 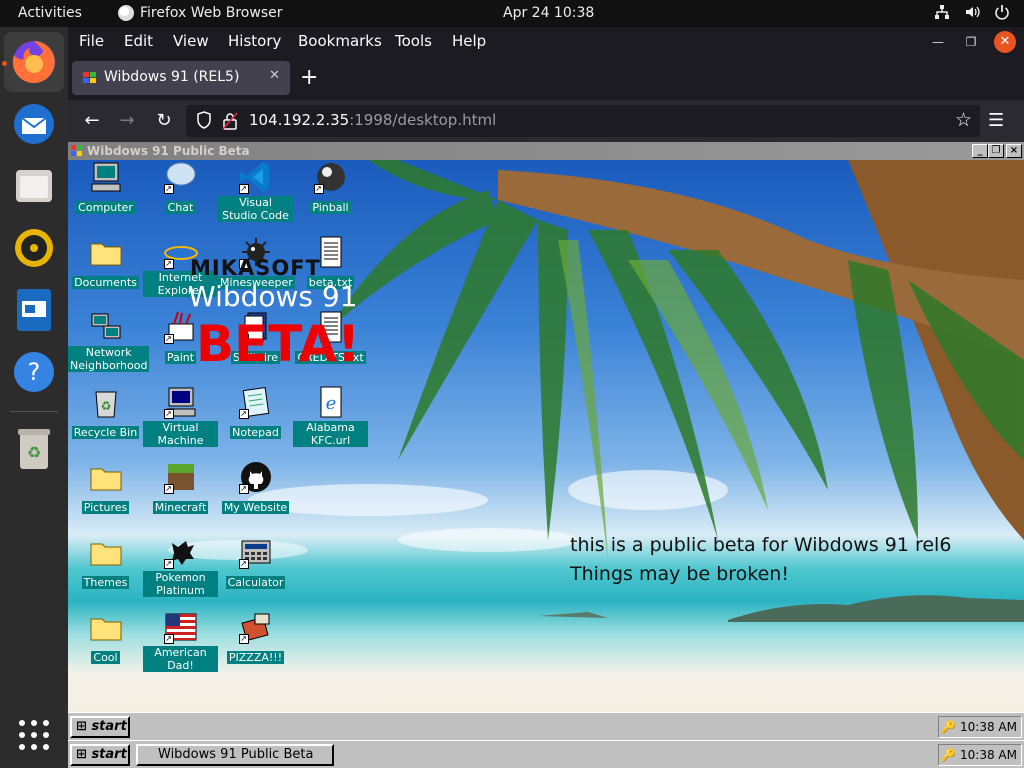 What do you see at coordinates (105, 487) in the screenshot?
I see `desktop-icon-pictures: Pictures` at bounding box center [105, 487].